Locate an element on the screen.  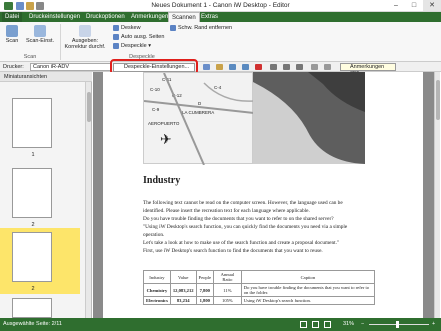
fit-width-icon is located at coordinates (327, 324).